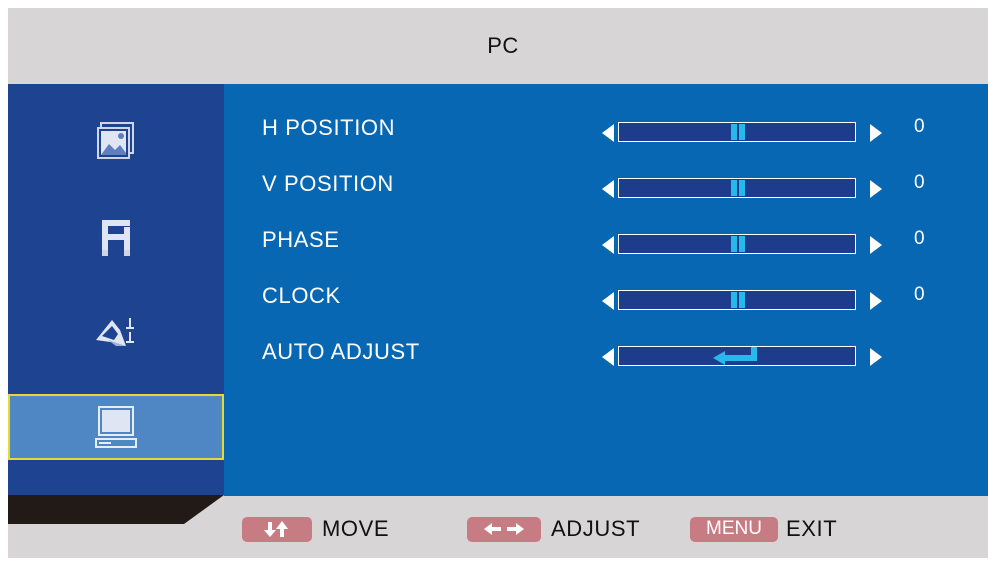 Image resolution: width=988 pixels, height=566 pixels. What do you see at coordinates (504, 529) in the screenshot?
I see `left-right-arrows-icon` at bounding box center [504, 529].